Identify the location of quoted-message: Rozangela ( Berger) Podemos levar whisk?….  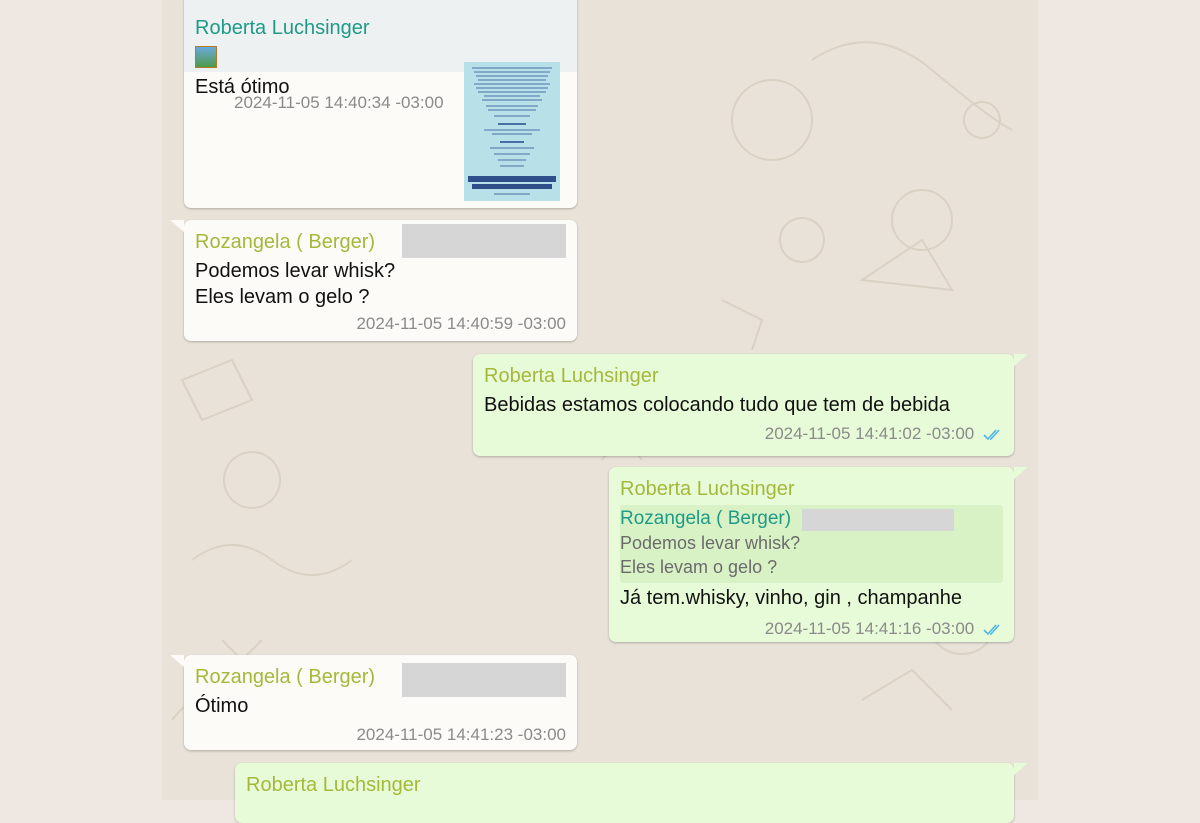
(811, 544).